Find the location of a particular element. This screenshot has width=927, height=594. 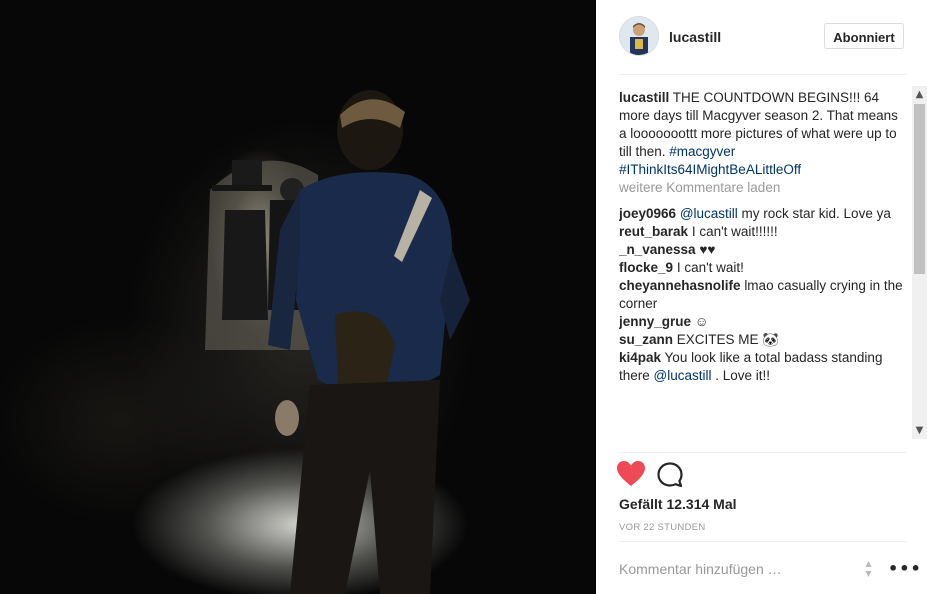

comment-text: . Love it!! is located at coordinates (741, 375).